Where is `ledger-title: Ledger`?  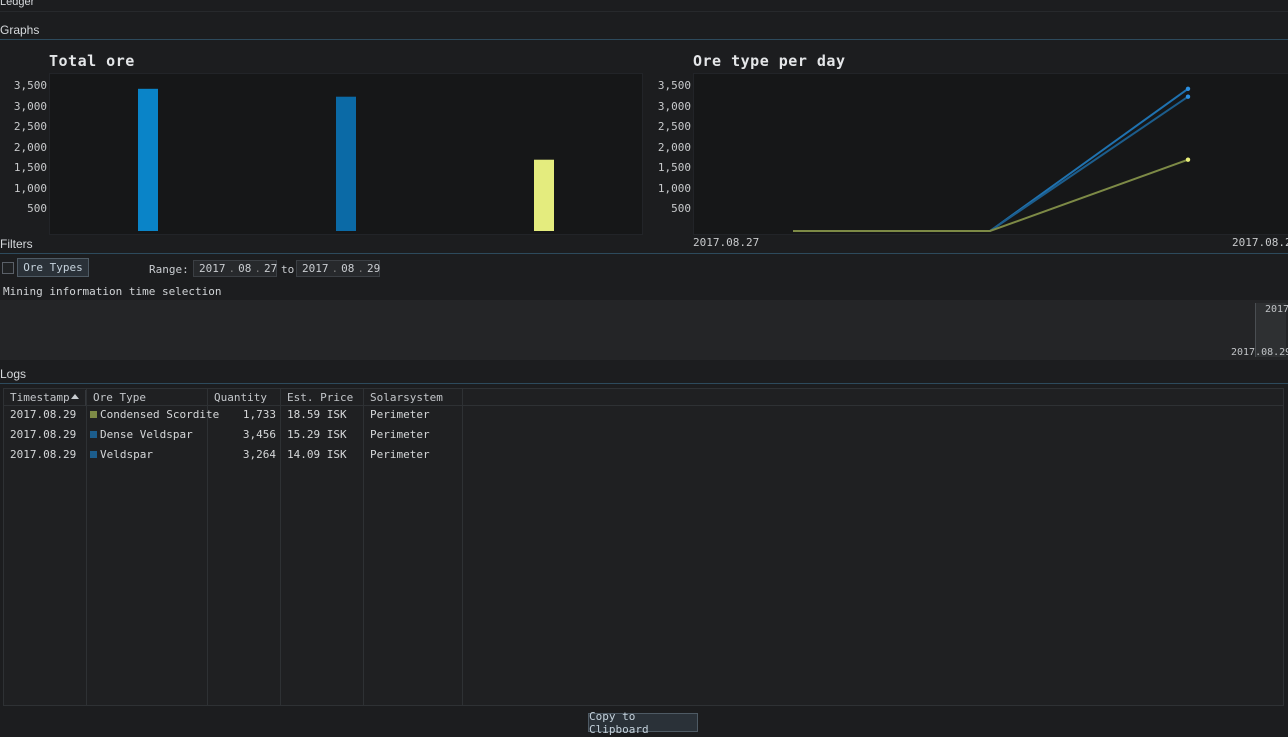 ledger-title: Ledger is located at coordinates (17, 4).